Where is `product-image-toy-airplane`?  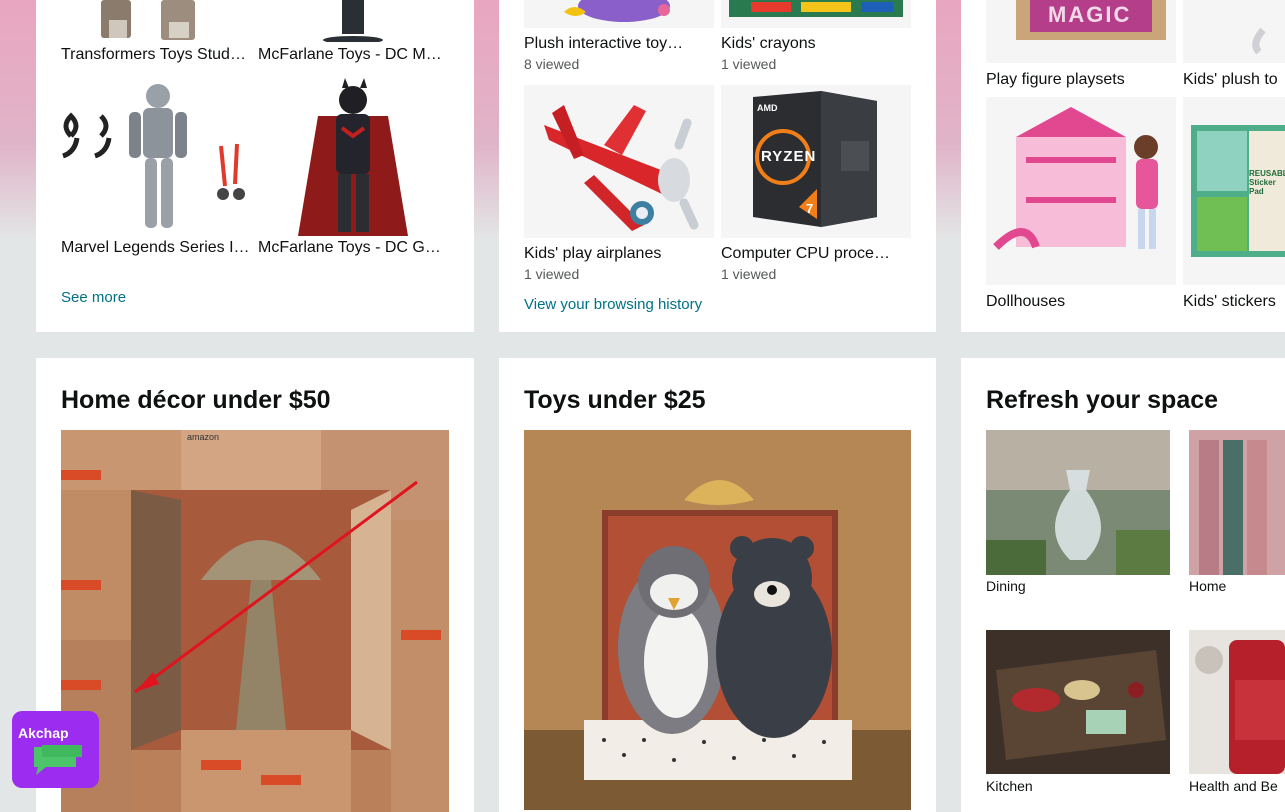
product-image-toy-airplane is located at coordinates (619, 161).